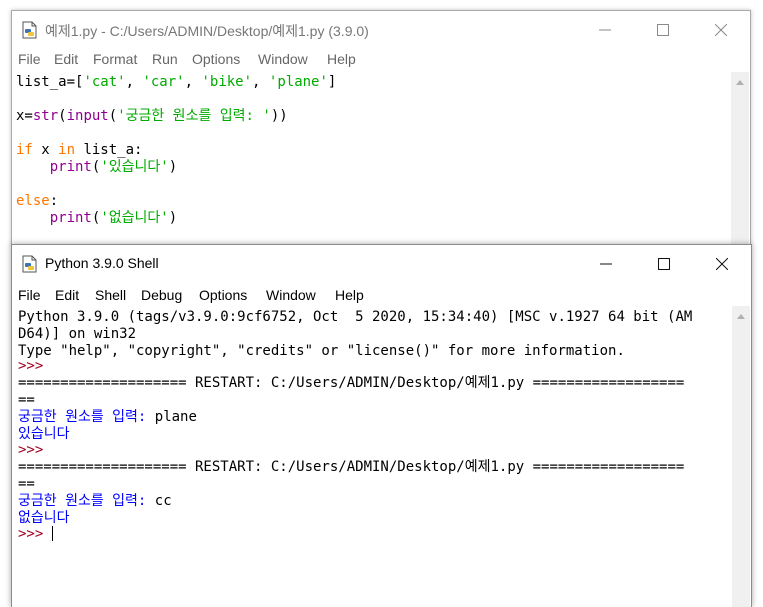 The height and width of the screenshot is (607, 763). I want to click on code-token: in, so click(67, 150).